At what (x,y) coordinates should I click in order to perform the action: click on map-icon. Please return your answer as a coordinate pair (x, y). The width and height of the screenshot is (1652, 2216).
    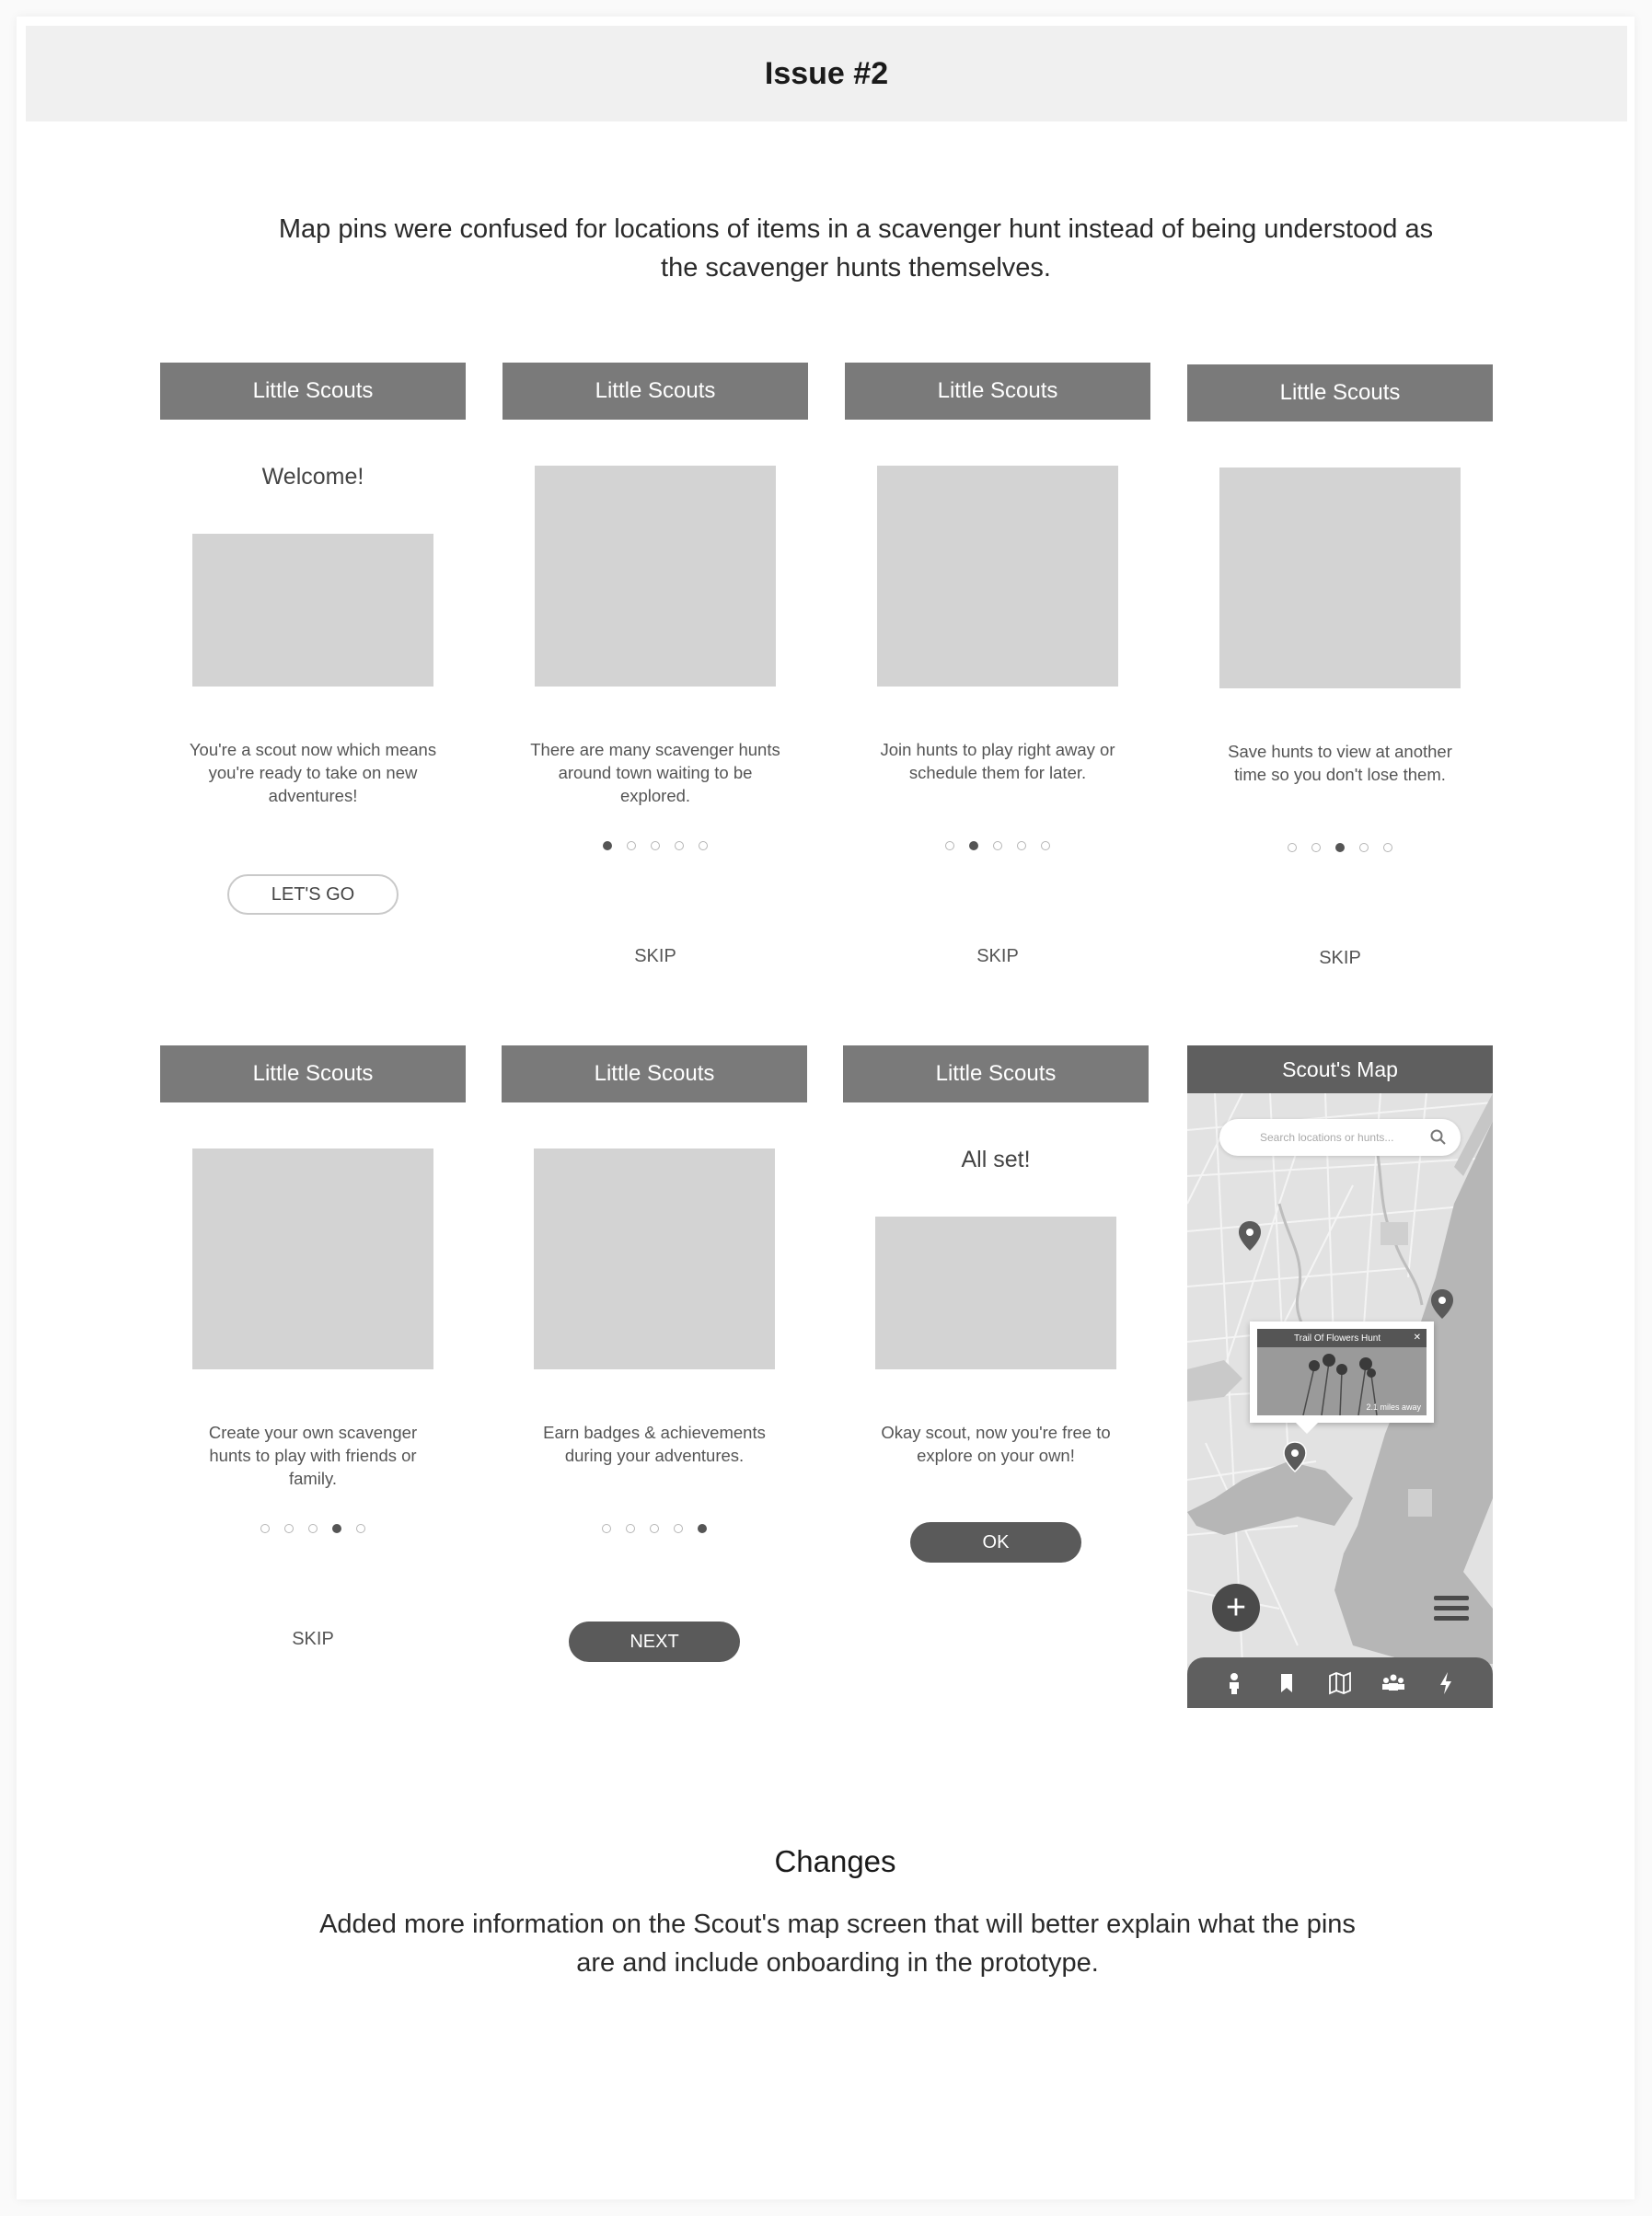
    Looking at the image, I should click on (1340, 1683).